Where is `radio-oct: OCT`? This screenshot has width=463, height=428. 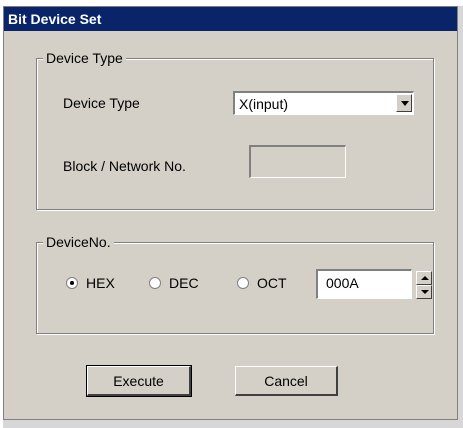
radio-oct: OCT is located at coordinates (262, 283).